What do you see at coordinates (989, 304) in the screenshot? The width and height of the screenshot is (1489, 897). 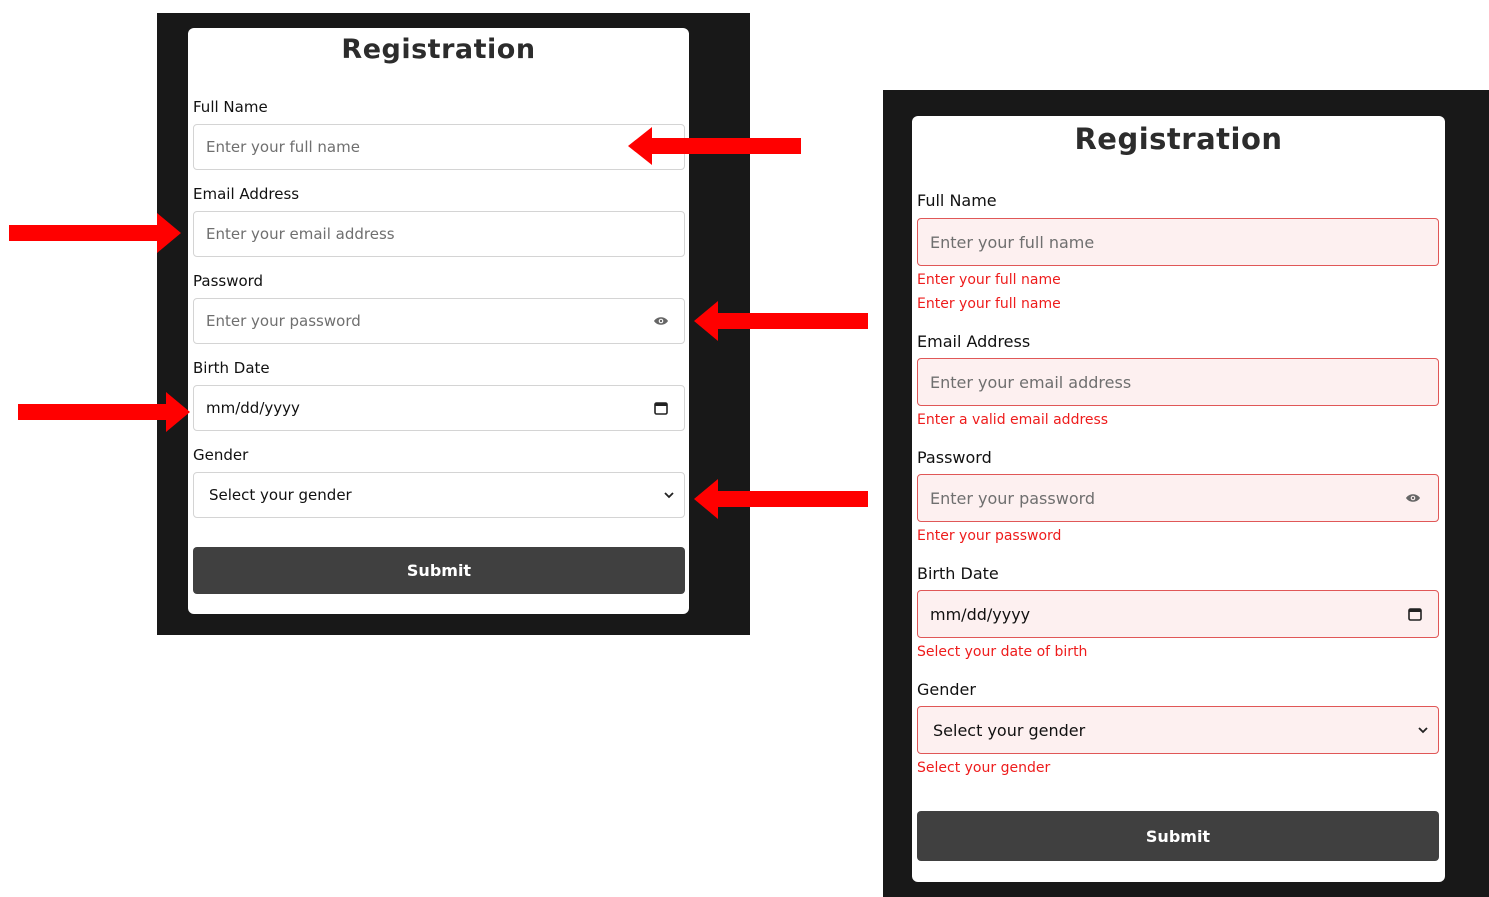 I see `full-name-error-2: Enter your full name` at bounding box center [989, 304].